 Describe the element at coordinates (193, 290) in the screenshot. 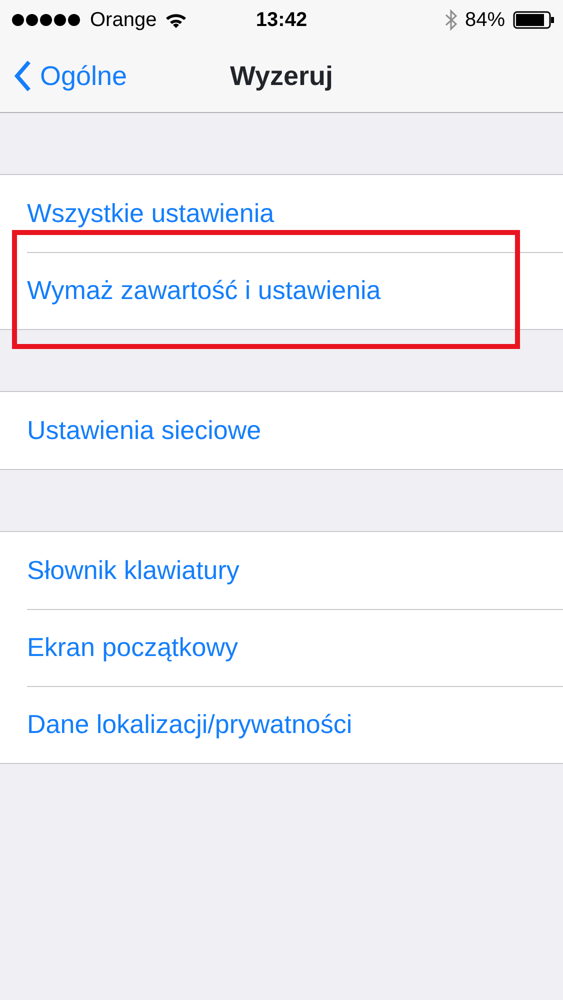

I see `settings-item: Wymaż zawartość i ustawienia` at that location.